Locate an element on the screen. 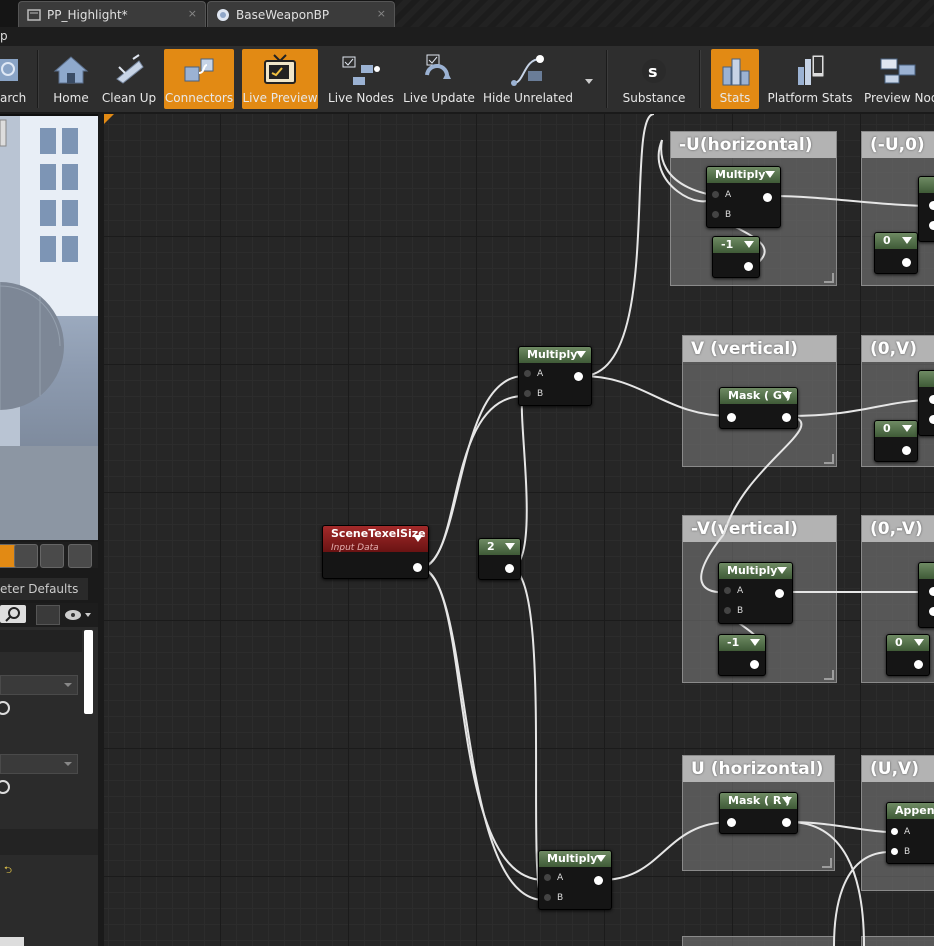  preview-node-button: Preview Node is located at coordinates (897, 79).